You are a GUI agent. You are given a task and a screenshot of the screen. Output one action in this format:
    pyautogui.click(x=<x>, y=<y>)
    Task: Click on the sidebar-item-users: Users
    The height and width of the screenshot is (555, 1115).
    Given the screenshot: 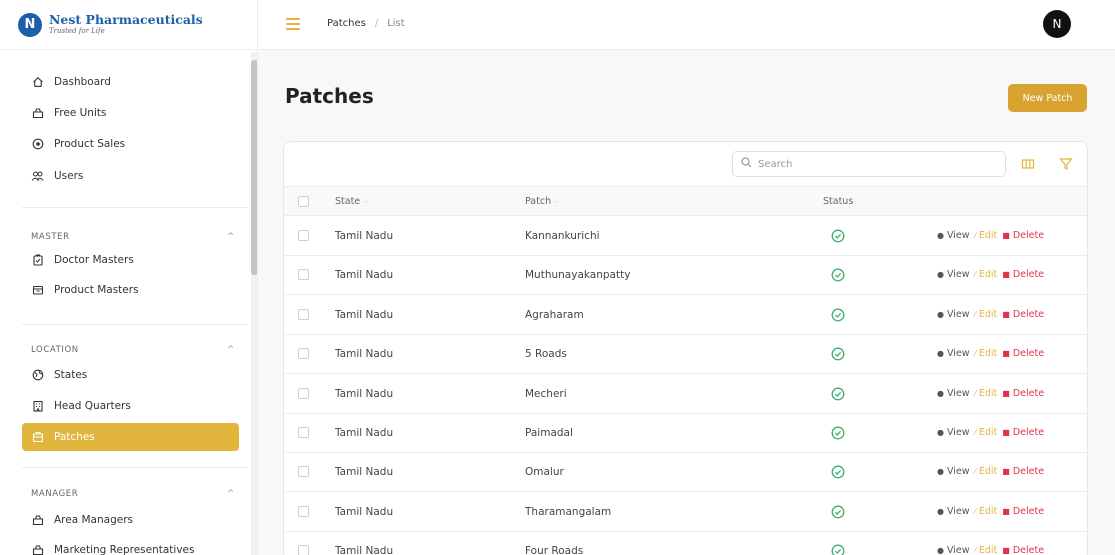 What is the action you would take?
    pyautogui.click(x=130, y=176)
    